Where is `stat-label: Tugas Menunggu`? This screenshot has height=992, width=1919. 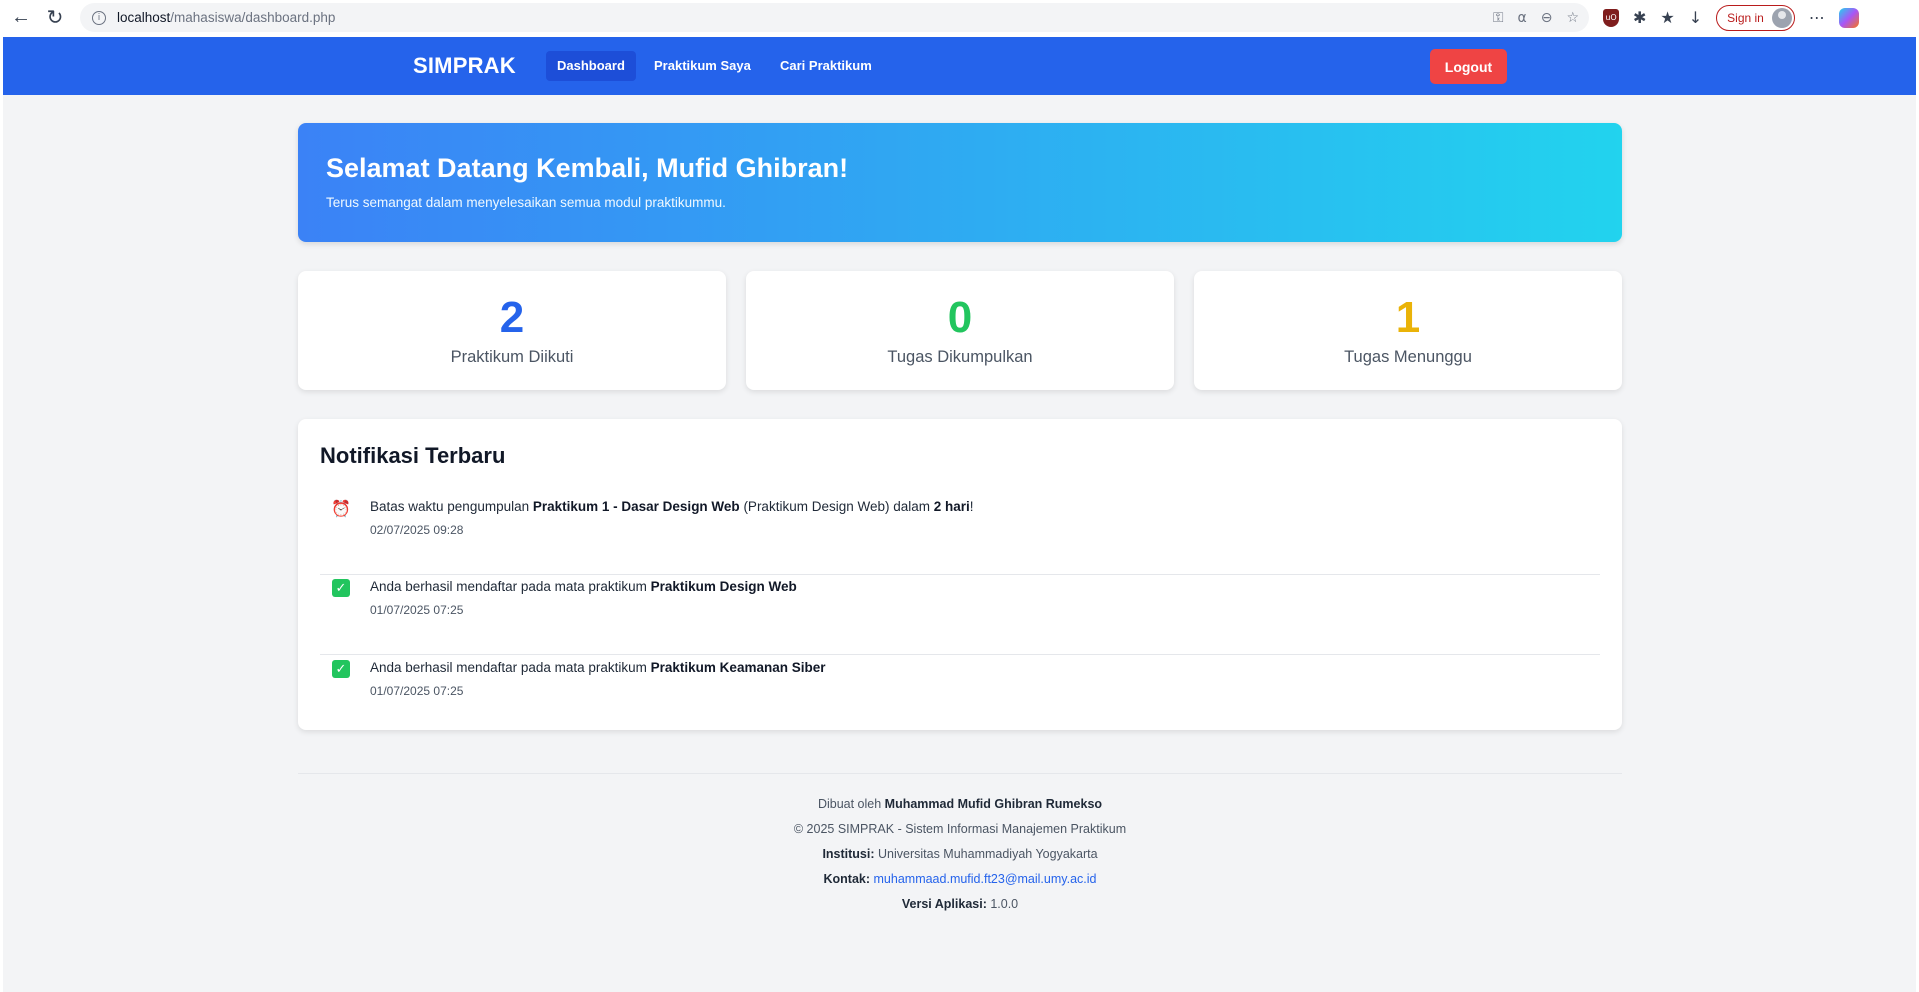 stat-label: Tugas Menunggu is located at coordinates (1408, 357).